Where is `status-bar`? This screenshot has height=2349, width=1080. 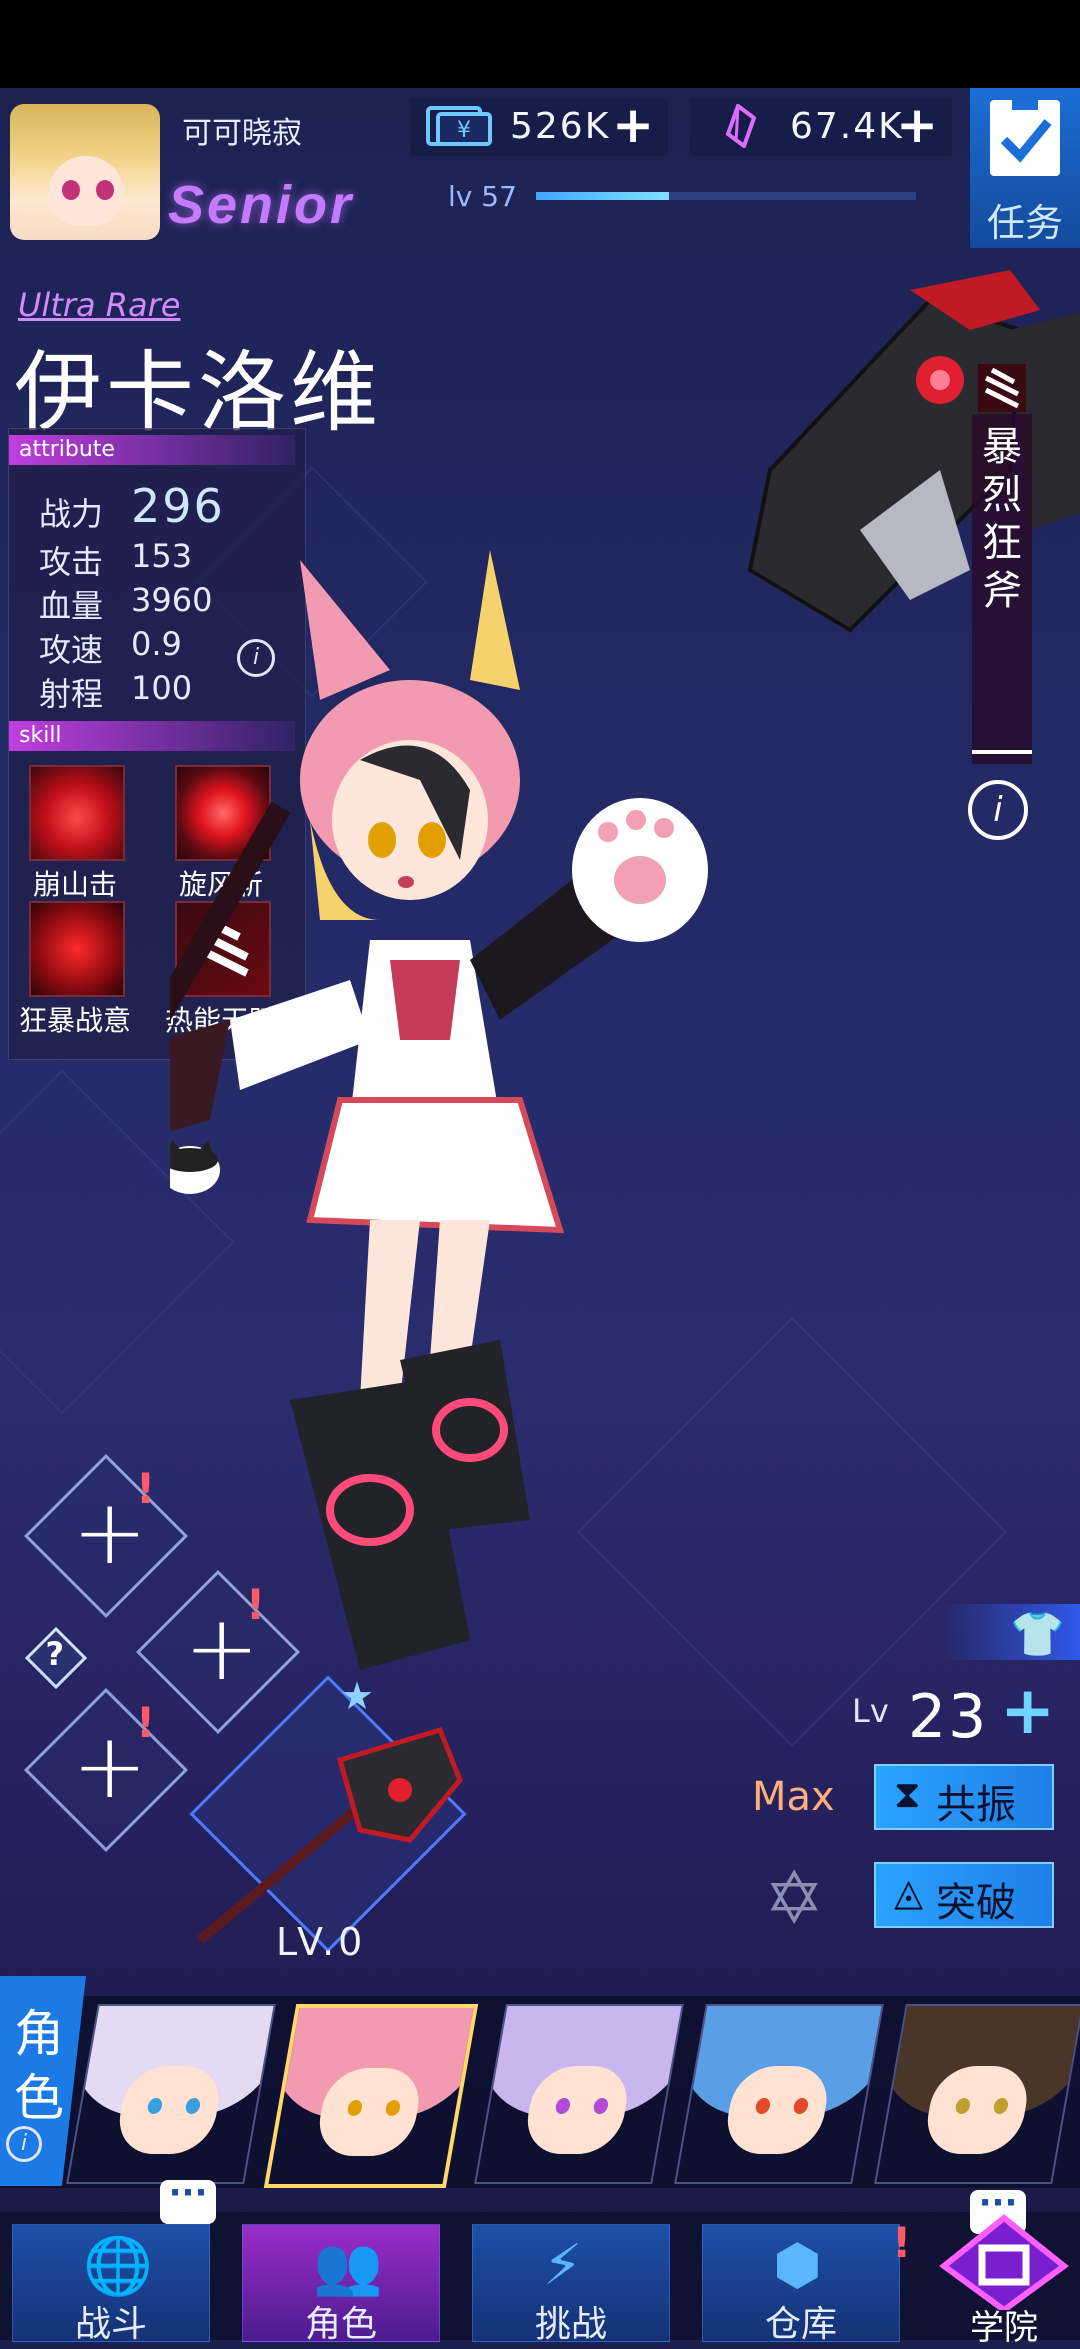 status-bar is located at coordinates (540, 44).